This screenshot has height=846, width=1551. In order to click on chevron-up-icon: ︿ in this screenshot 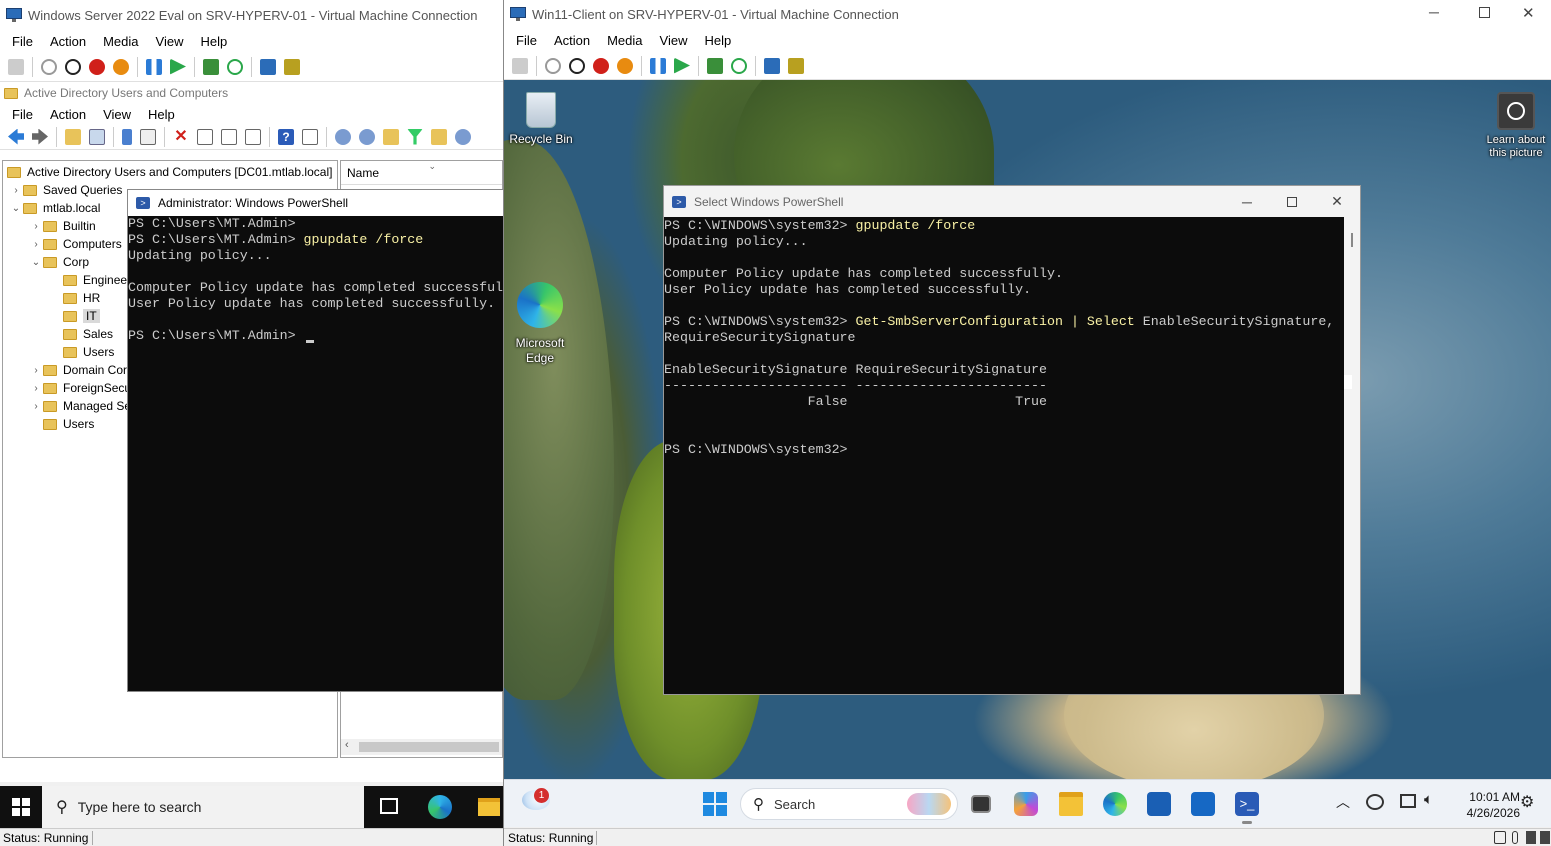, I will do `click(1343, 802)`.